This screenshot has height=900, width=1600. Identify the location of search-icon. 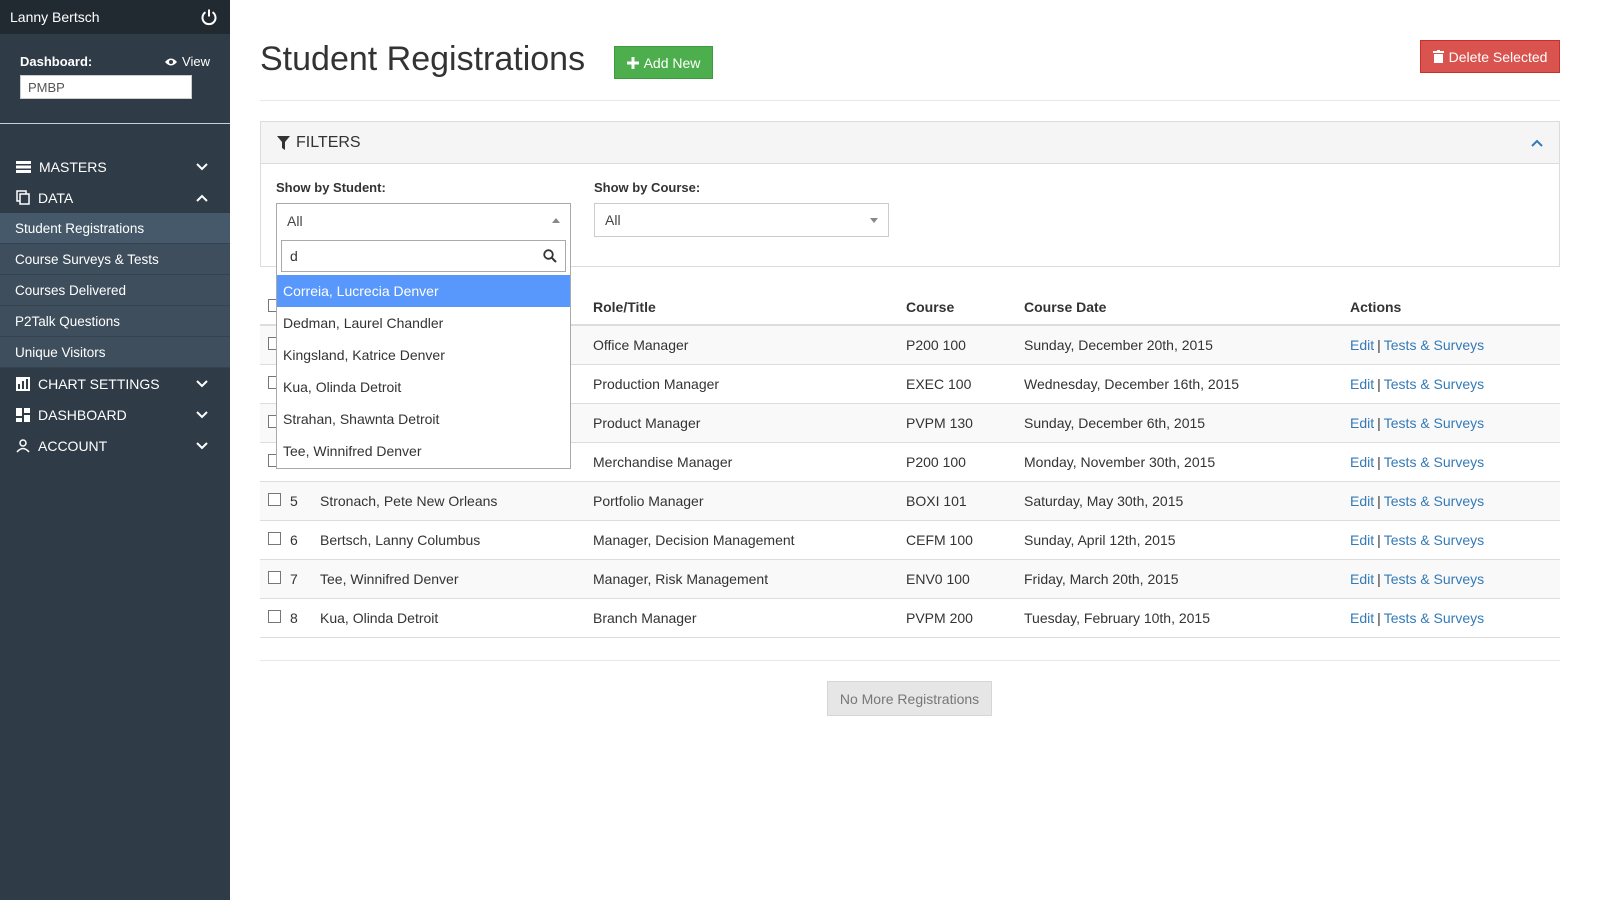
(550, 256).